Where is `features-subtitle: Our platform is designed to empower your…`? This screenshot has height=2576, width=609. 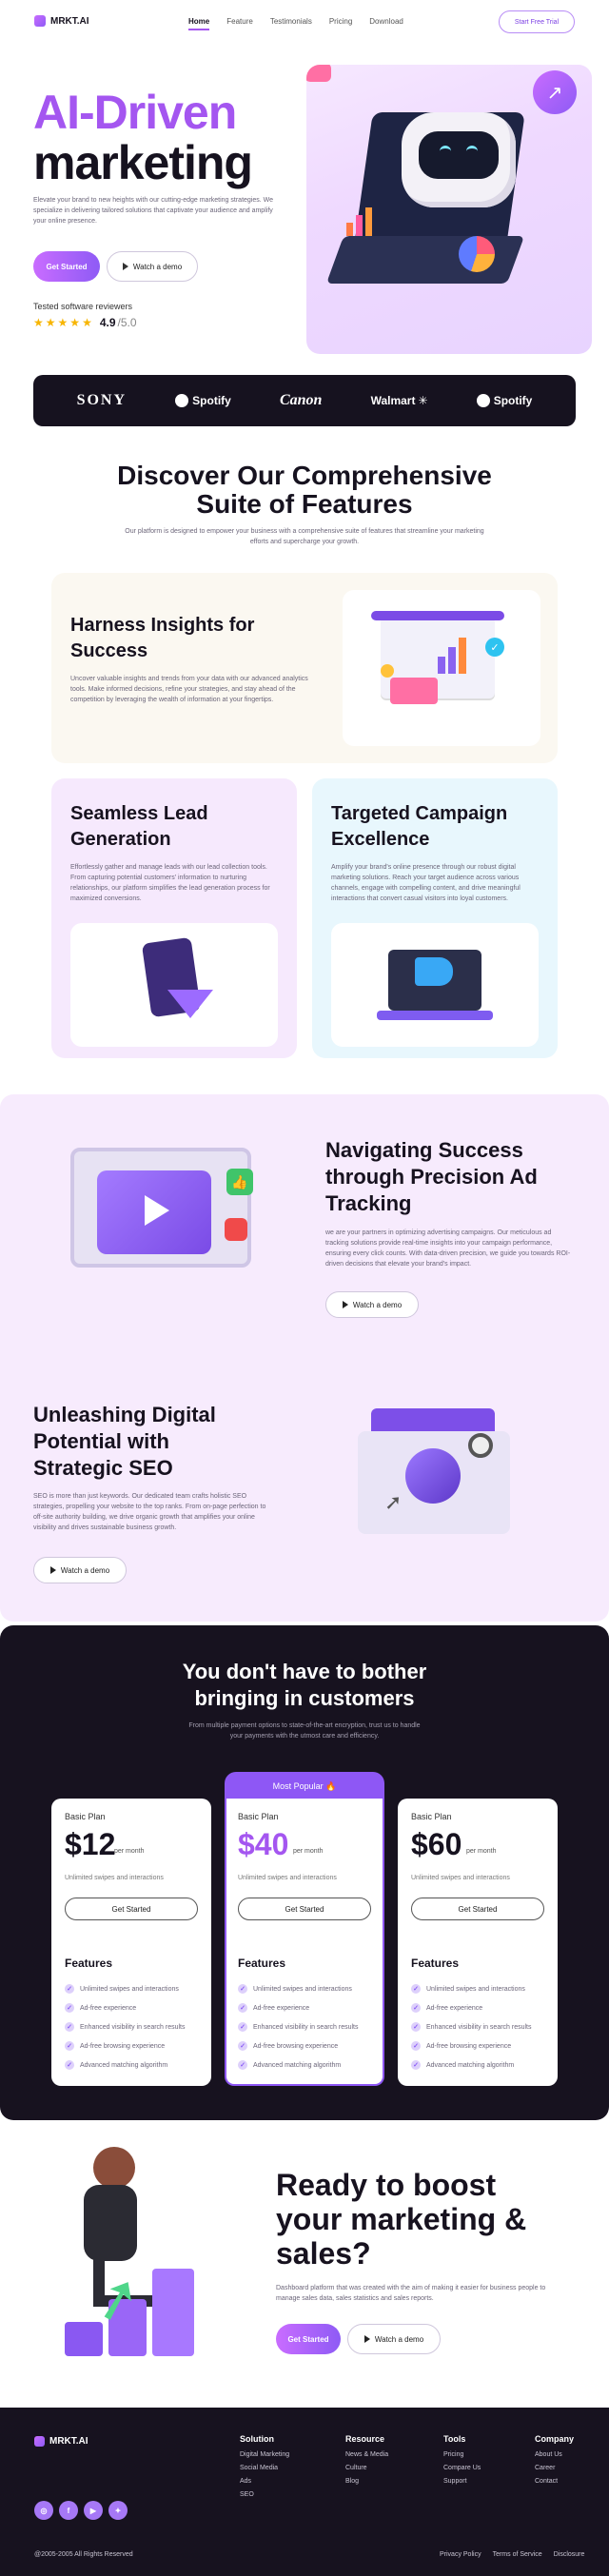 features-subtitle: Our platform is designed to empower your… is located at coordinates (304, 536).